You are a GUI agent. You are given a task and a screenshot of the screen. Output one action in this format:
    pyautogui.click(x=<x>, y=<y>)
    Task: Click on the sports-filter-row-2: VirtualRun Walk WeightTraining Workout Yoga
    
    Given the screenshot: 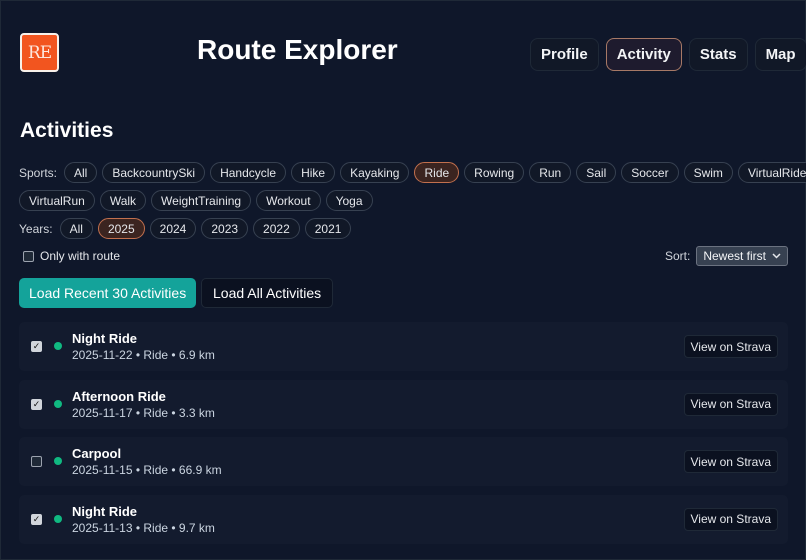 What is the action you would take?
    pyautogui.click(x=196, y=200)
    